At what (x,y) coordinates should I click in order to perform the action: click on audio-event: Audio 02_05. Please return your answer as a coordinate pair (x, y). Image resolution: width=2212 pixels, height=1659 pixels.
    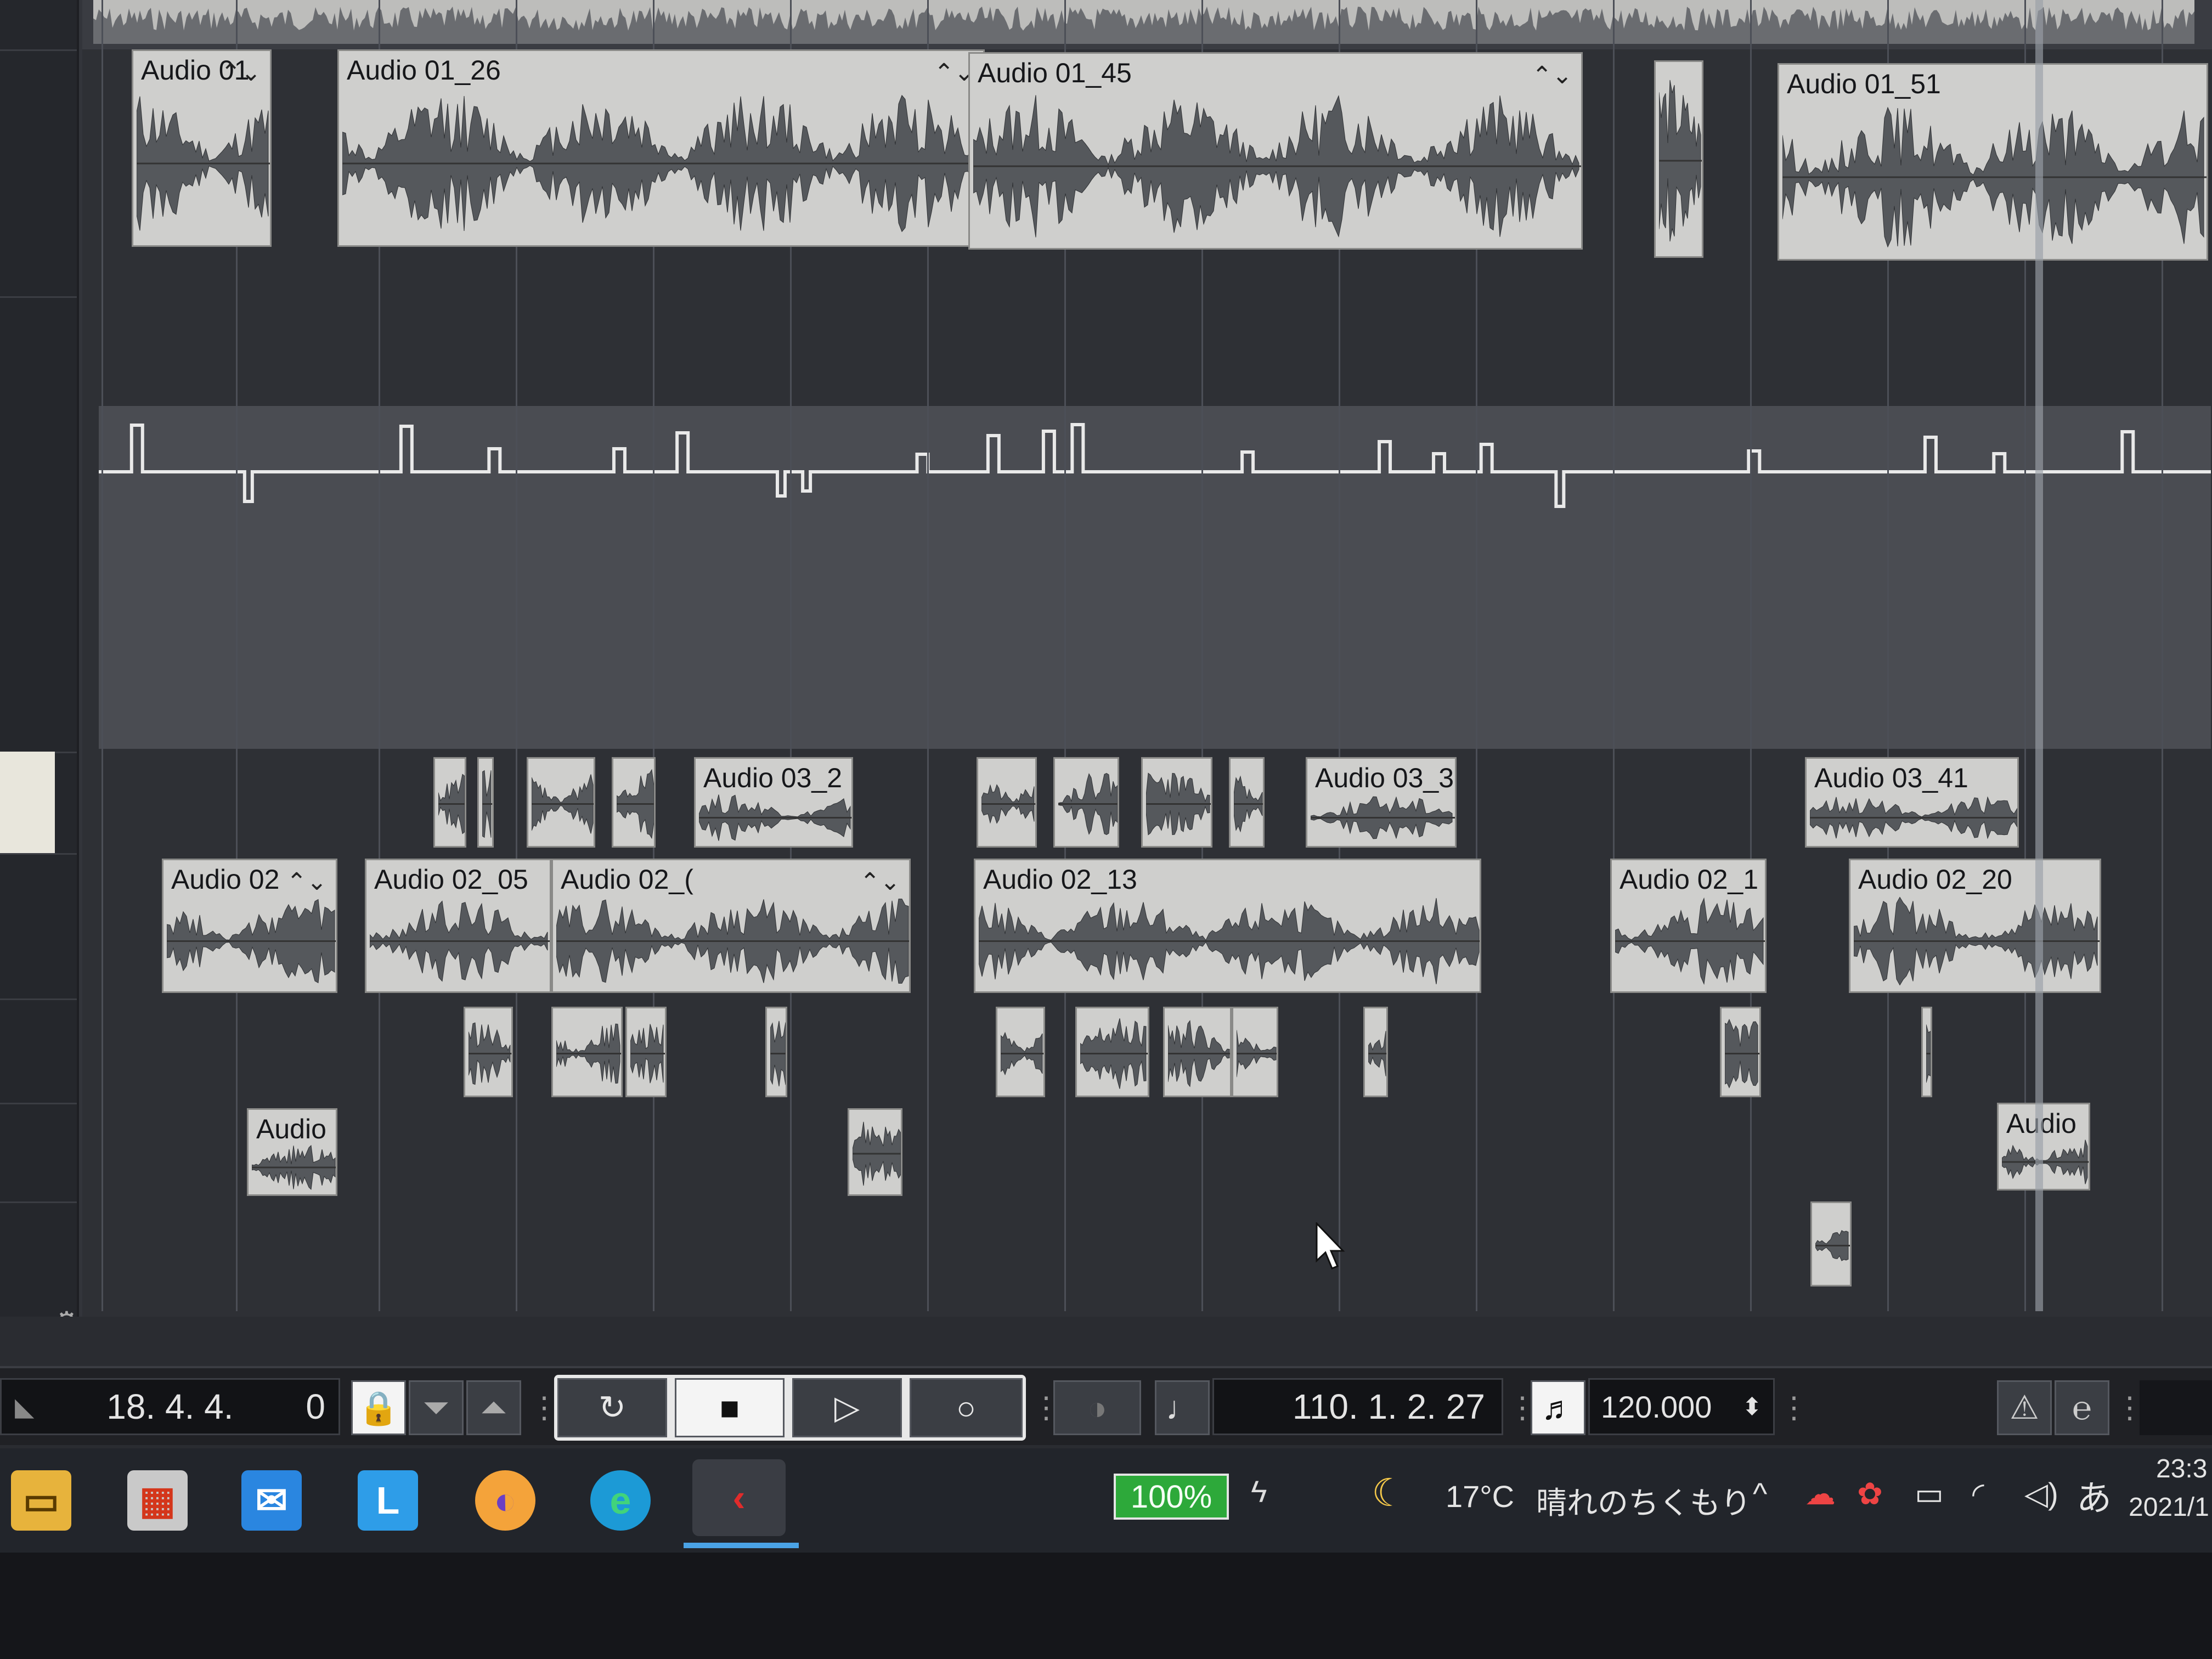
    Looking at the image, I should click on (458, 926).